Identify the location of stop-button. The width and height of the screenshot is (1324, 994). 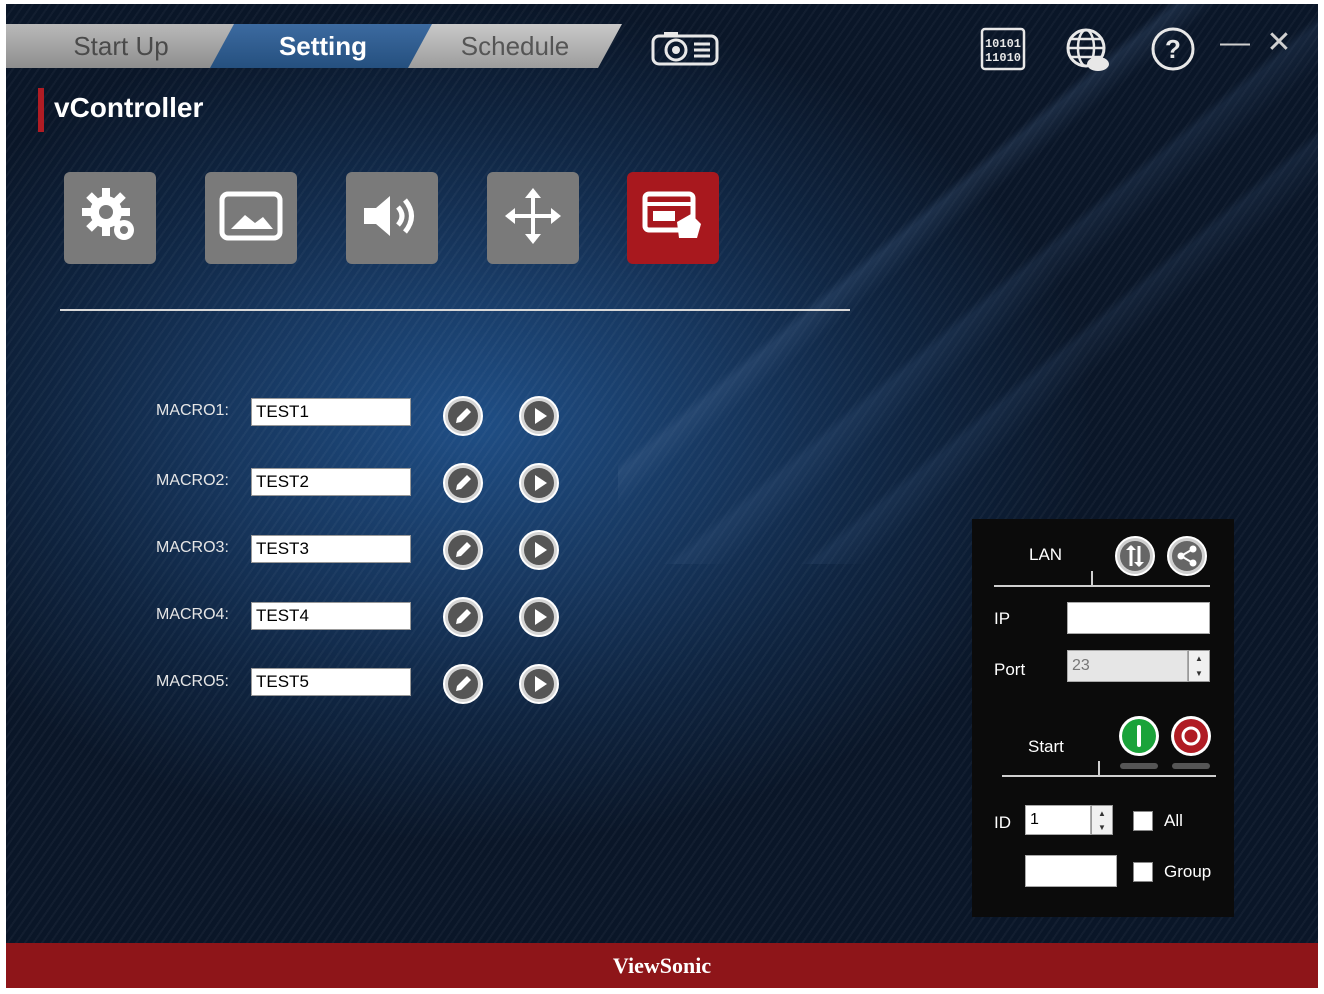
(1191, 736).